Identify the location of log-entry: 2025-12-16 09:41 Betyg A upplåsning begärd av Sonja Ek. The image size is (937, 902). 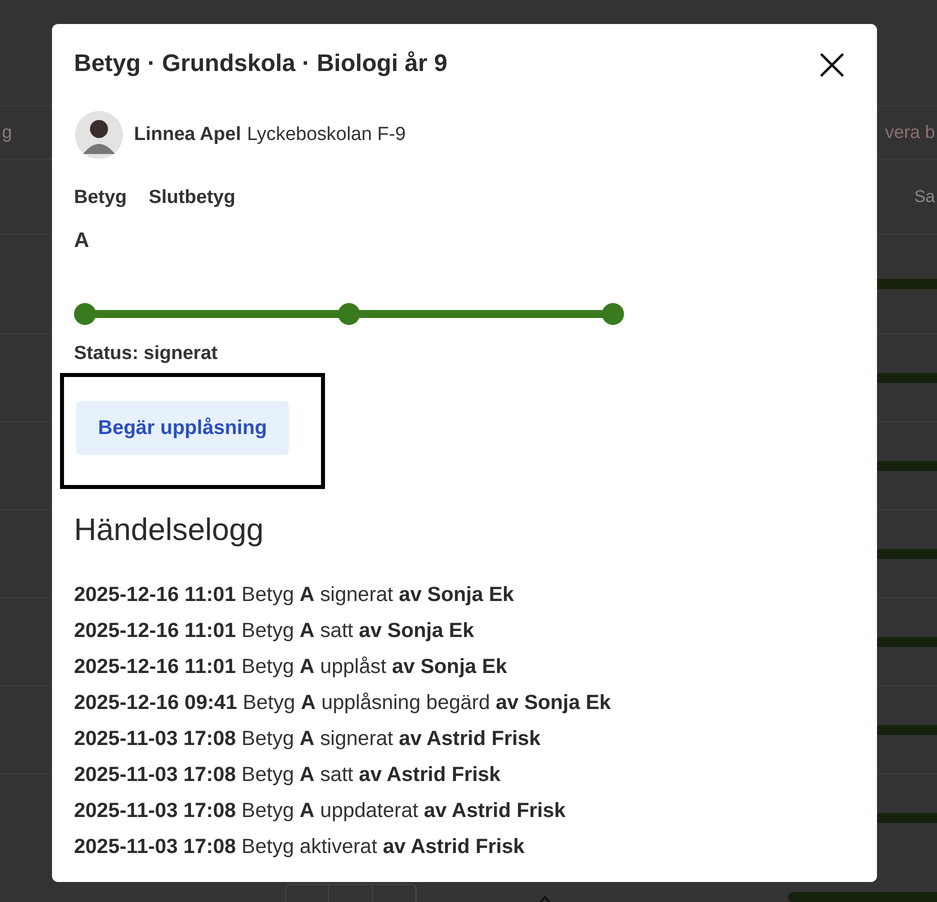
(343, 703).